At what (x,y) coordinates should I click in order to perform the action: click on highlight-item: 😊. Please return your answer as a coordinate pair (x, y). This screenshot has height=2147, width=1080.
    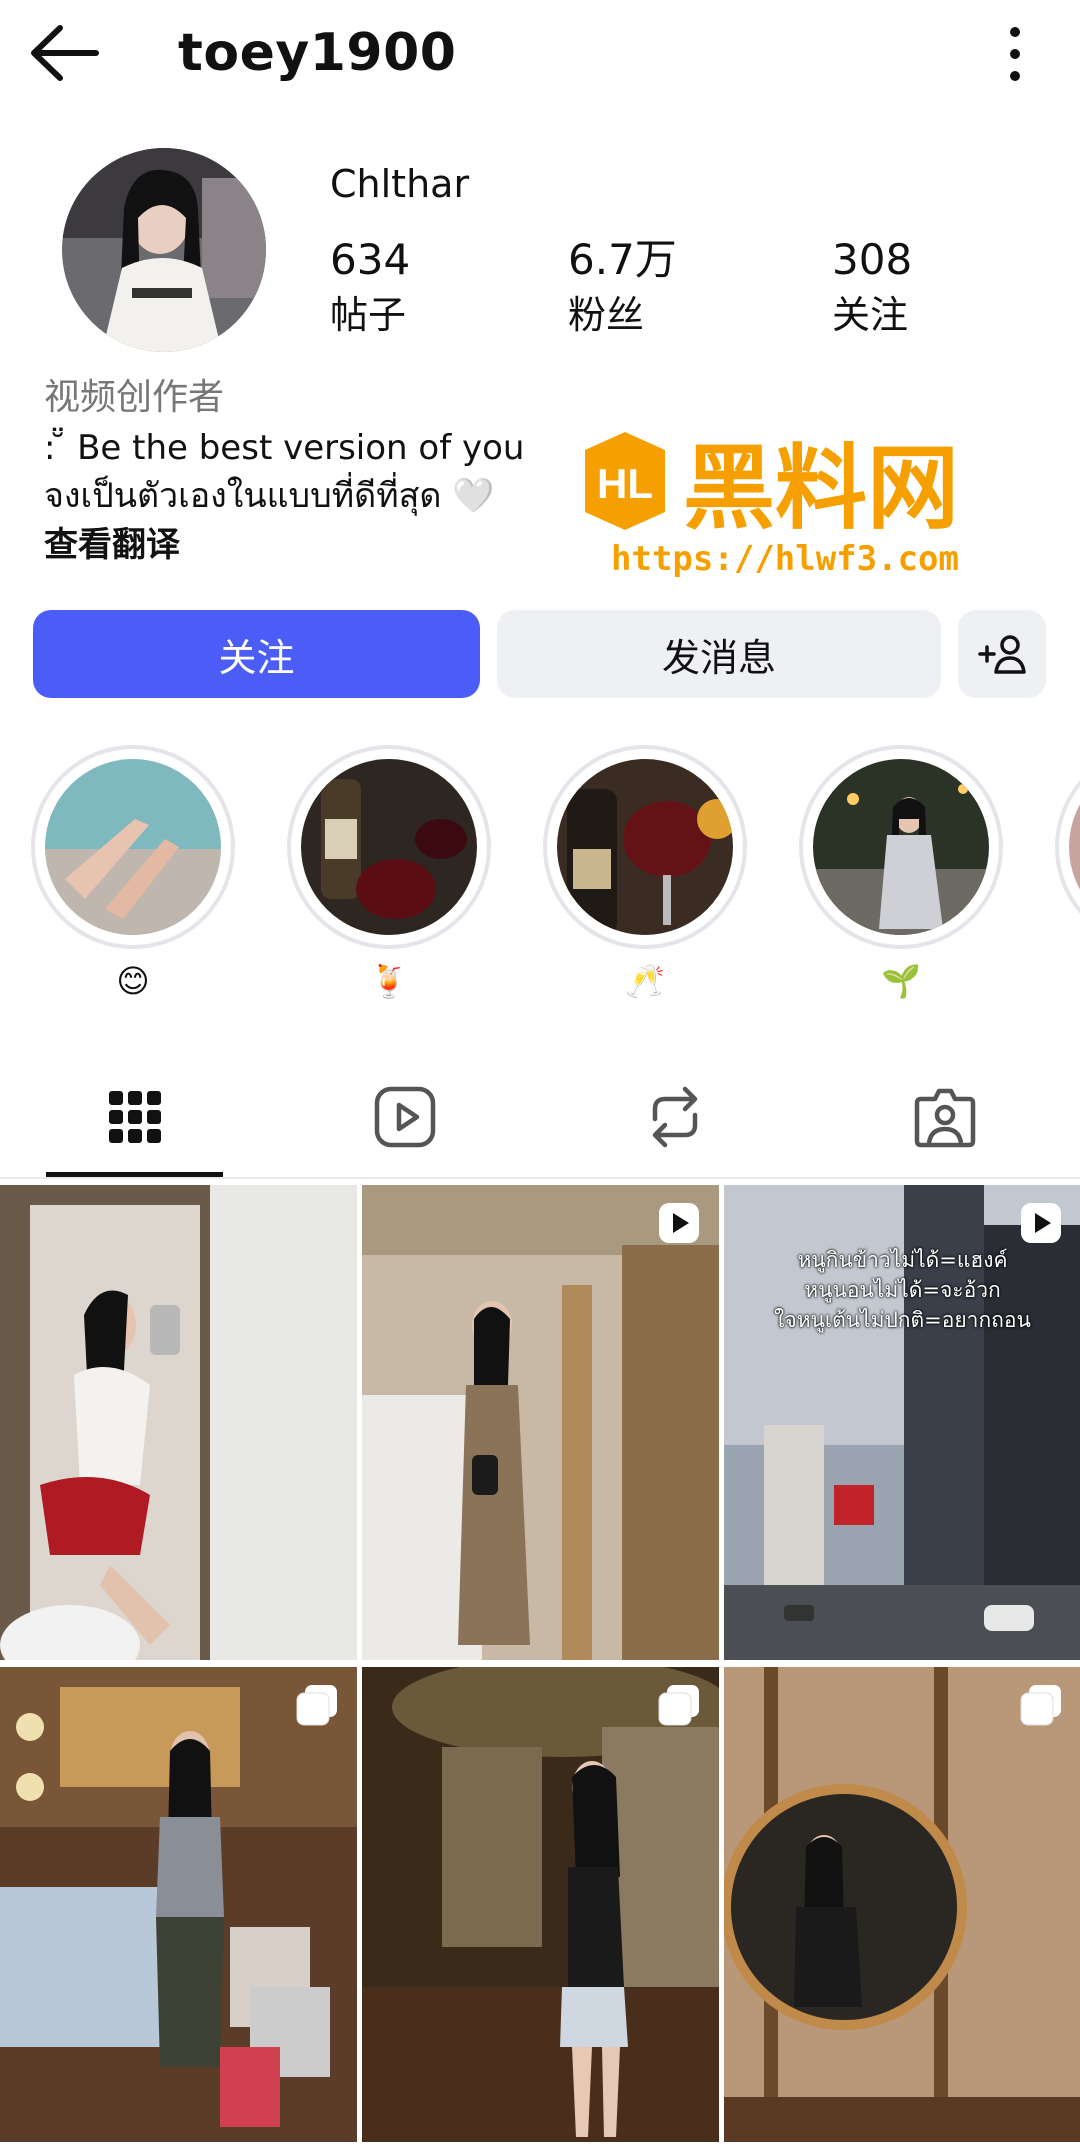
    Looking at the image, I should click on (133, 873).